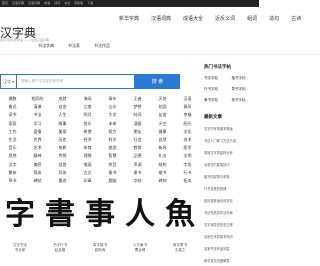 The height and width of the screenshot is (266, 320). I want to click on char-link: 友谊, so click(162, 115).